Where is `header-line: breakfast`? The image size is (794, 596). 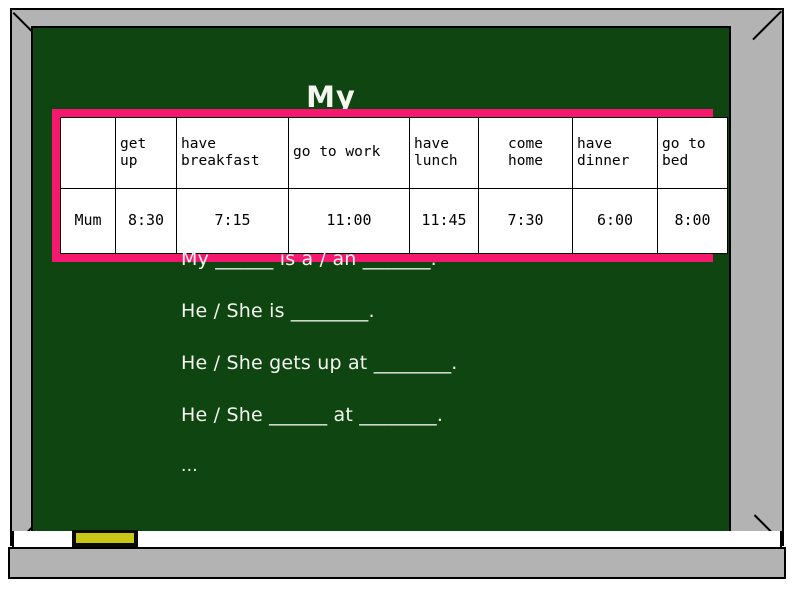
header-line: breakfast is located at coordinates (220, 161).